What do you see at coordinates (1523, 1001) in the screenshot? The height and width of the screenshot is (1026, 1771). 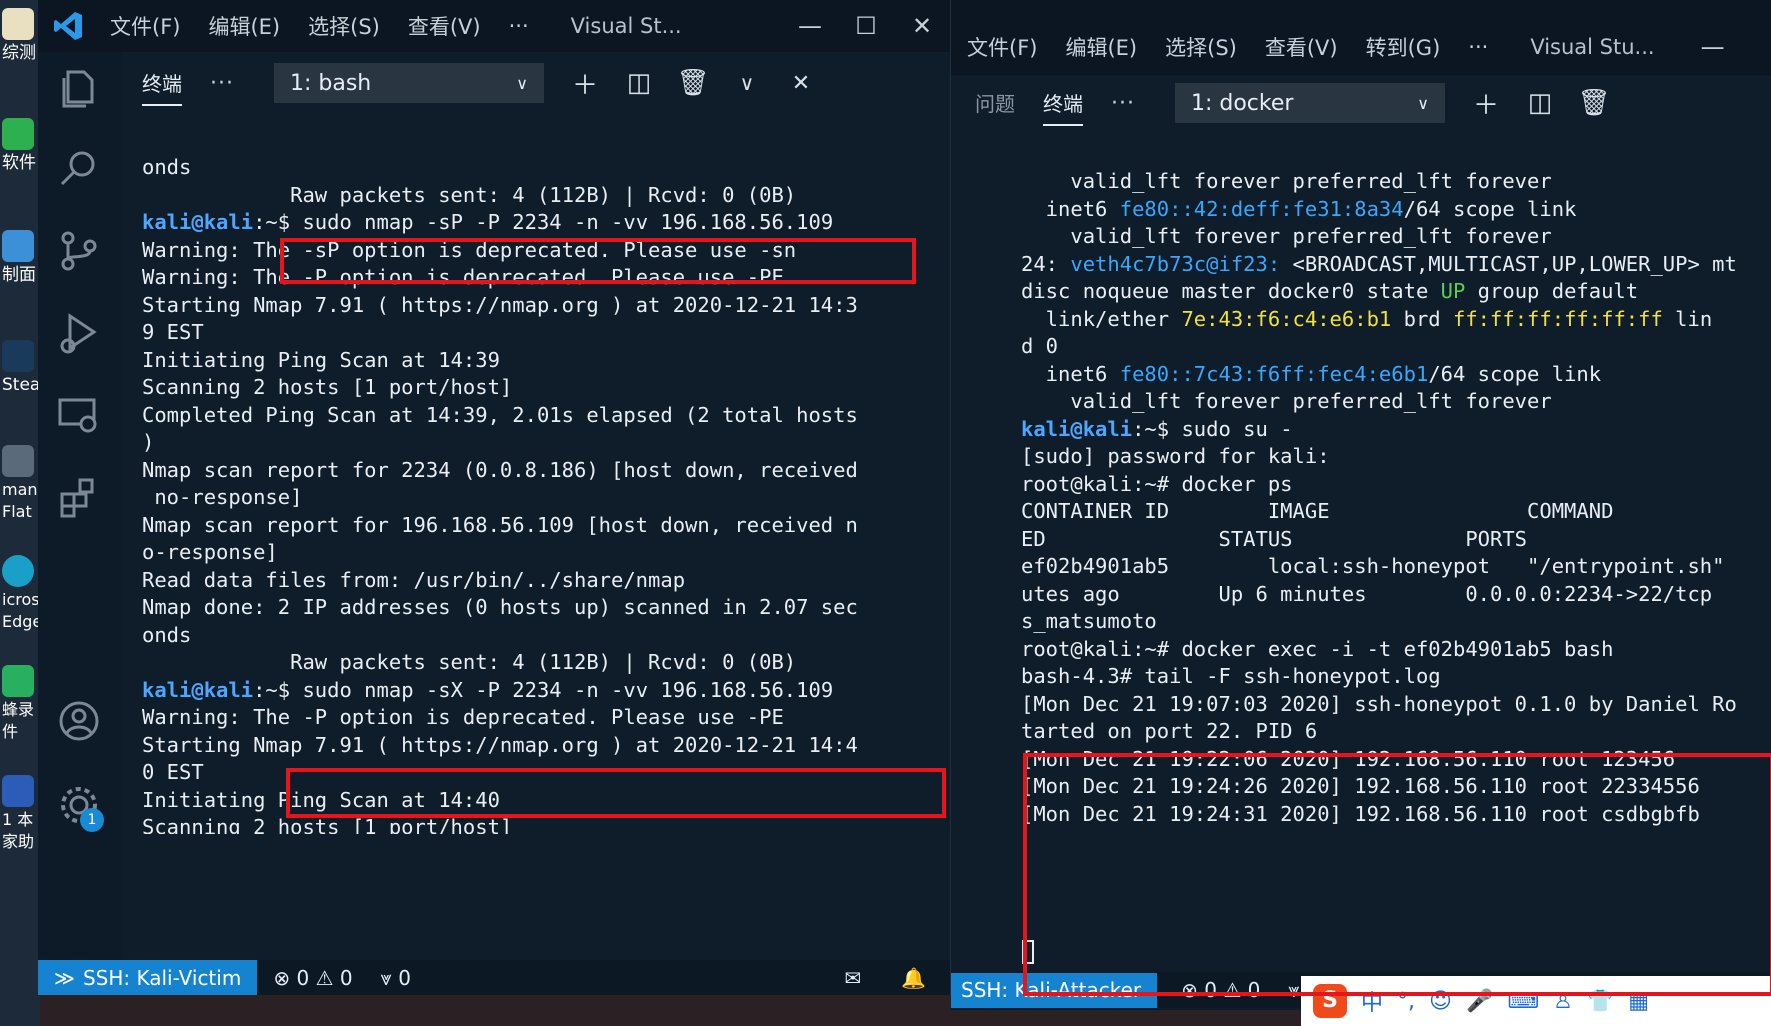 I see `keyboard-icon: ⌨` at bounding box center [1523, 1001].